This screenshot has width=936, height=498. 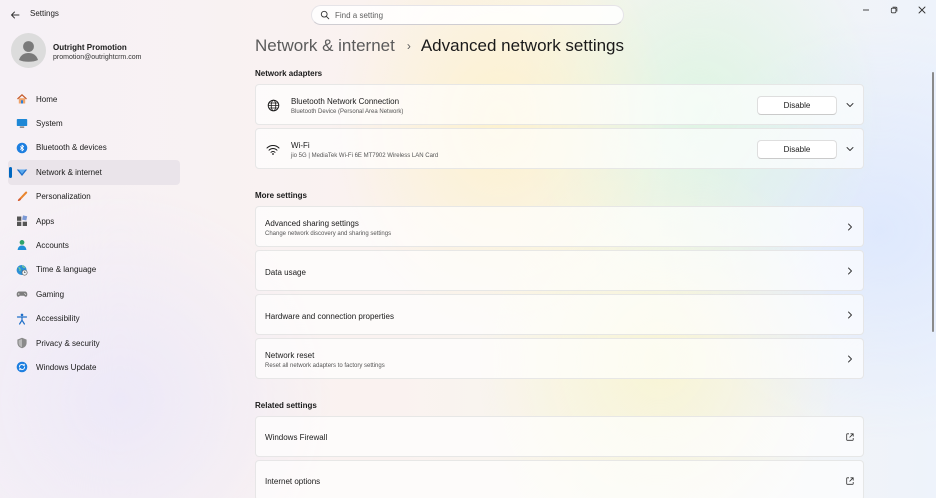 I want to click on sidebar-item-accessibility: Accessibility, so click(x=94, y=319).